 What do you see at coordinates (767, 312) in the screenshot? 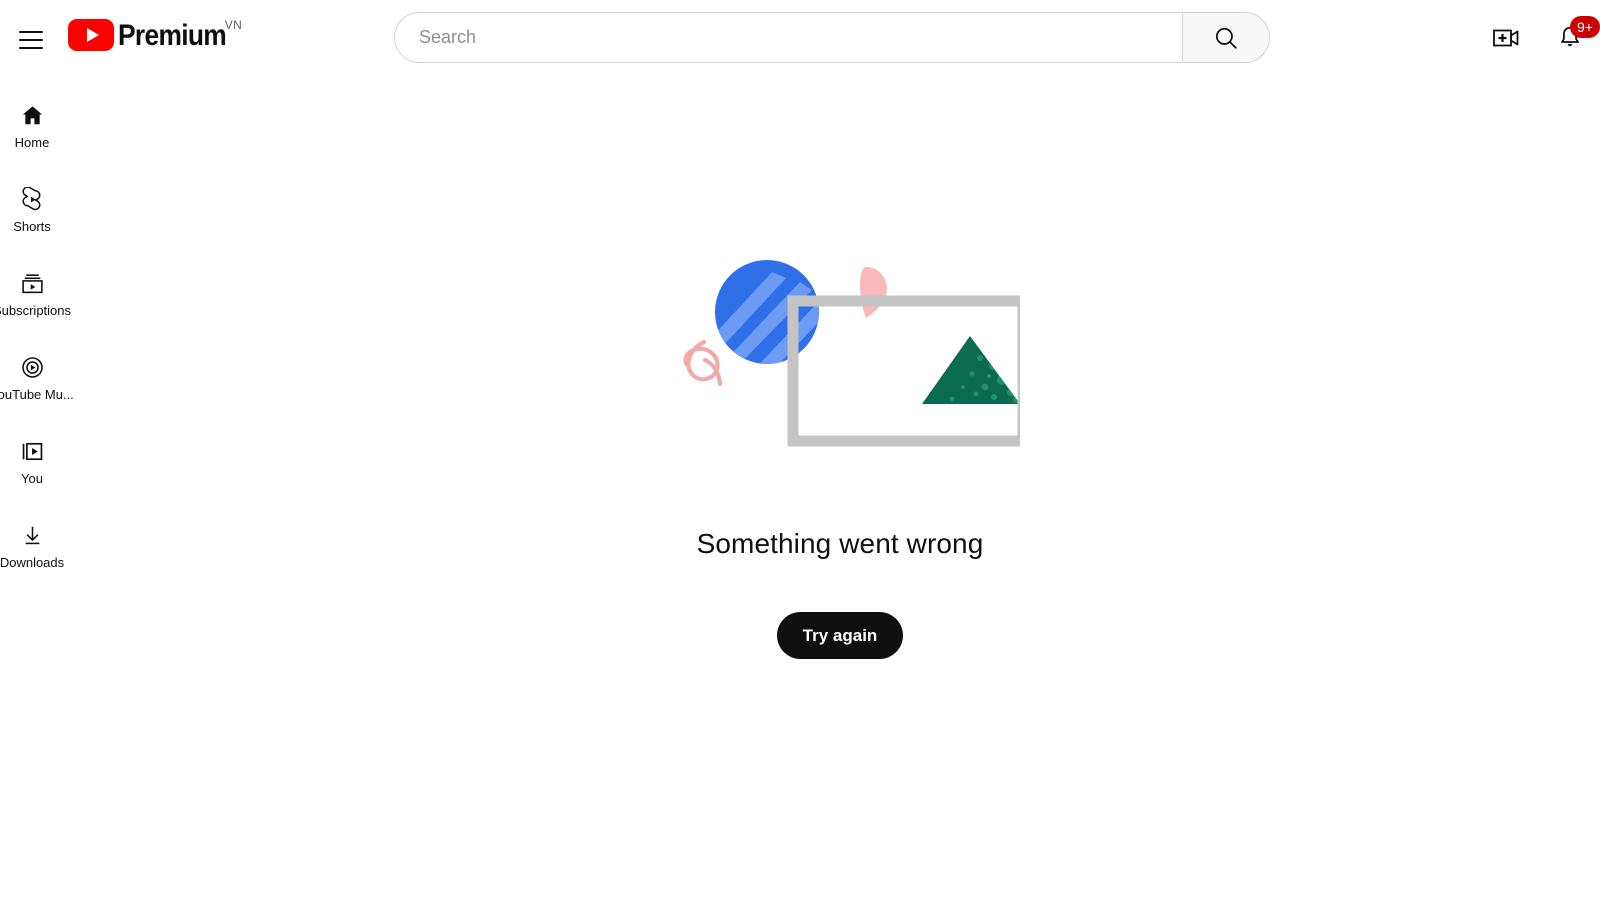
I see `blue-circle` at bounding box center [767, 312].